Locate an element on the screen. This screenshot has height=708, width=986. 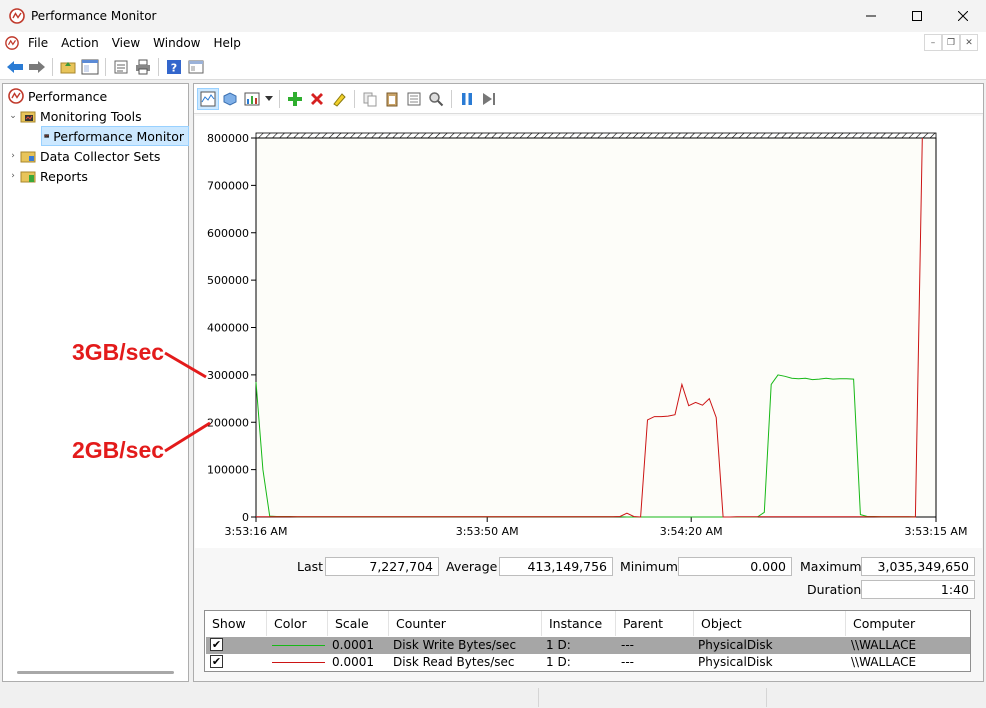
menu-file: File is located at coordinates (40, 43).